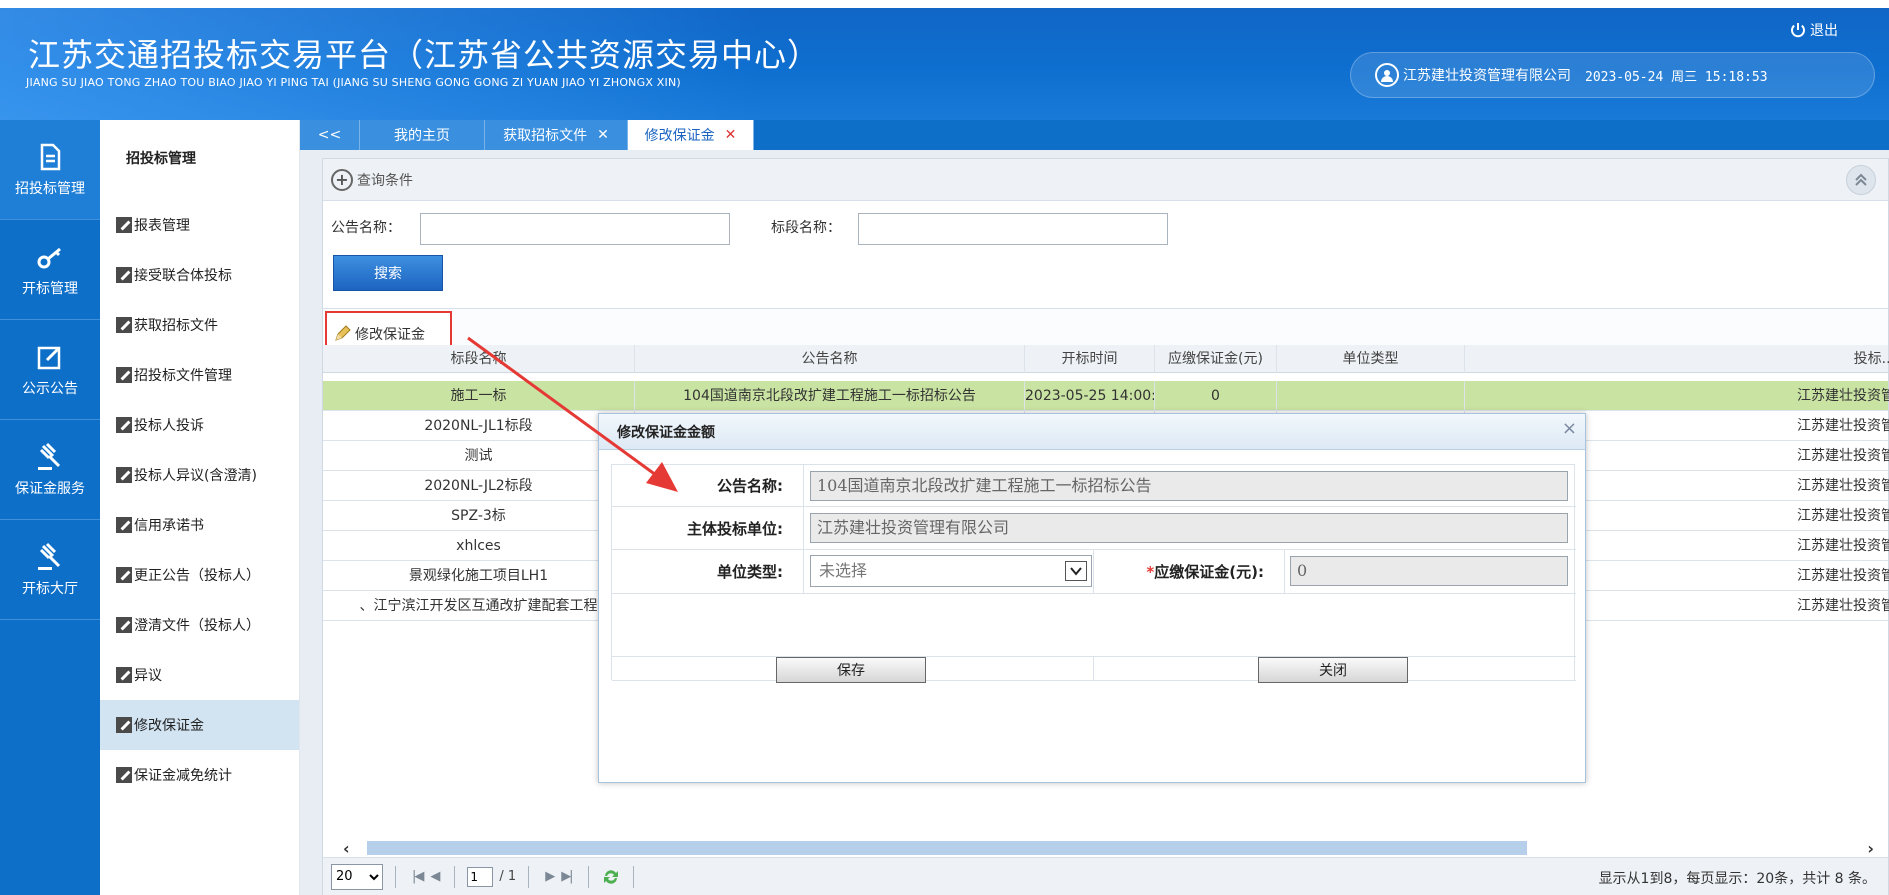 The height and width of the screenshot is (895, 1889). I want to click on column-divider, so click(1093, 669).